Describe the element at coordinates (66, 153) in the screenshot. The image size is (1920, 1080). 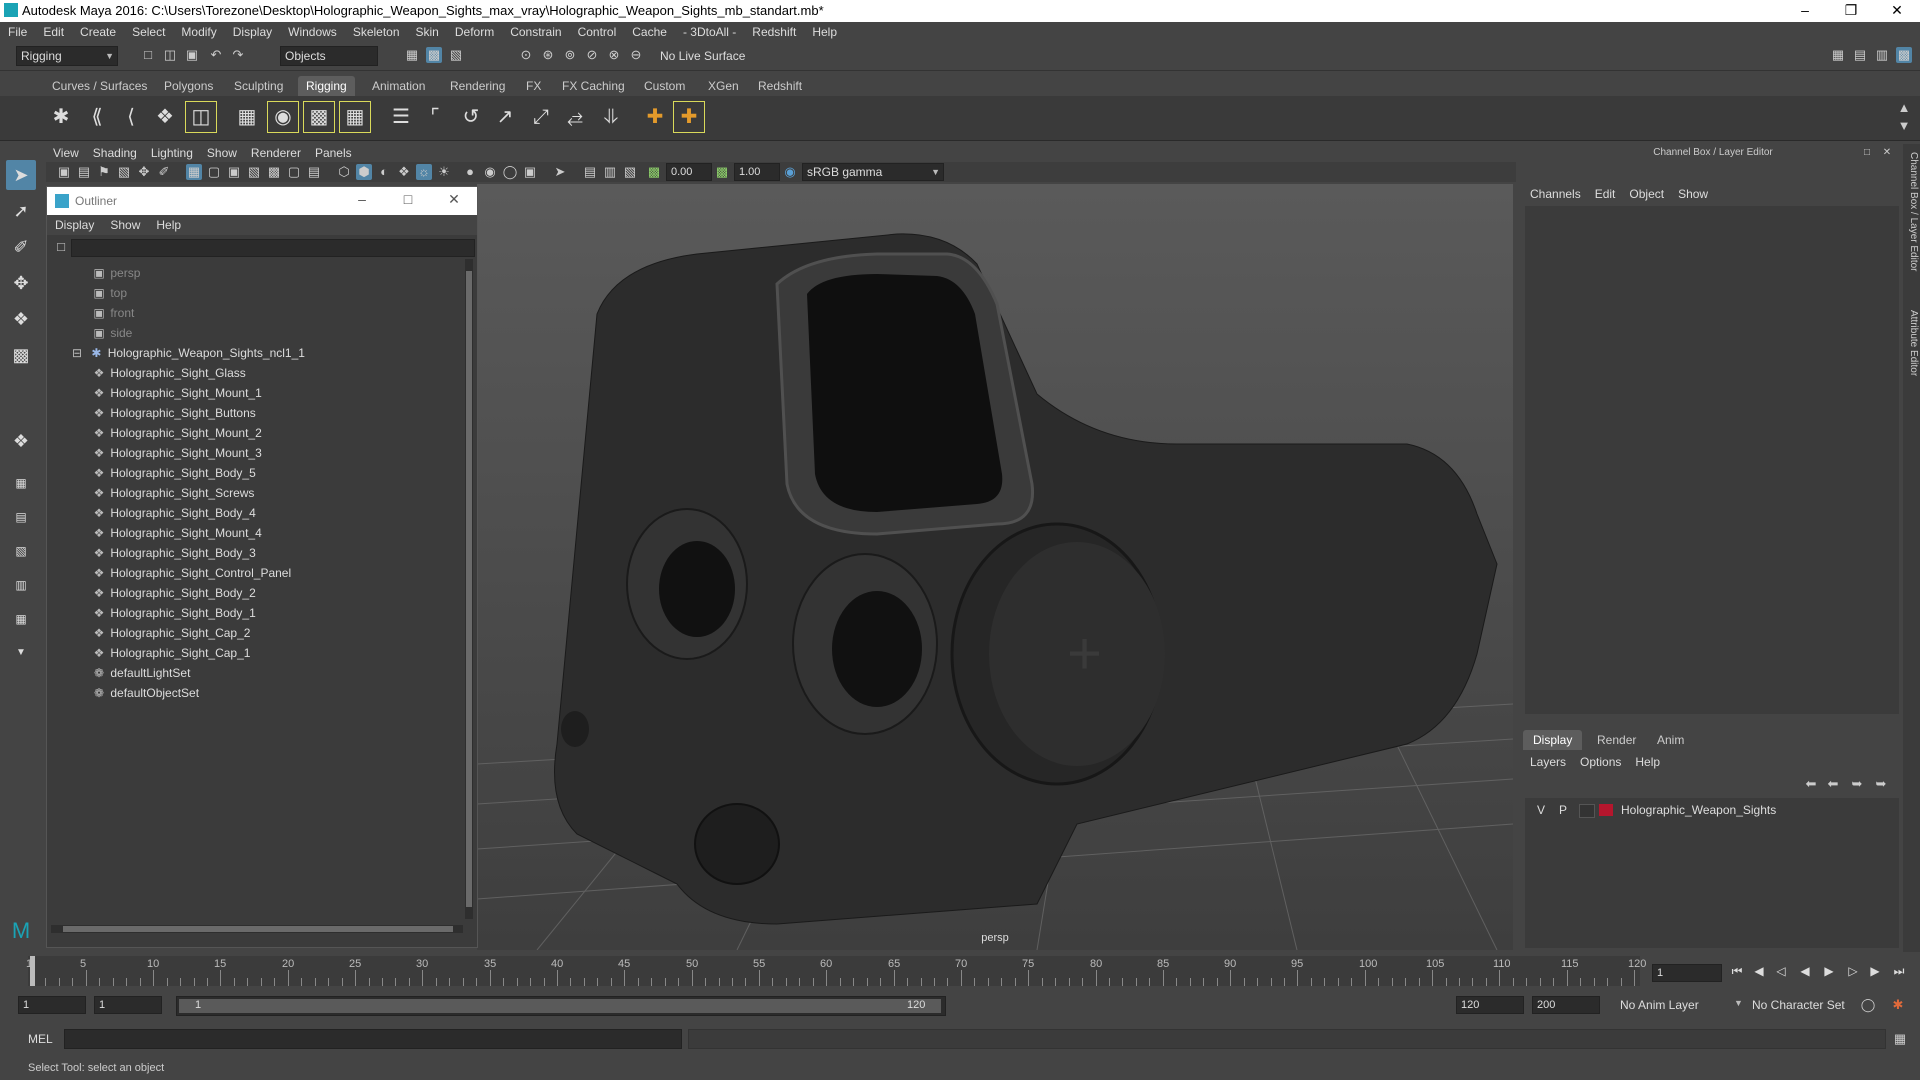
I see `panel-menu-view: View` at that location.